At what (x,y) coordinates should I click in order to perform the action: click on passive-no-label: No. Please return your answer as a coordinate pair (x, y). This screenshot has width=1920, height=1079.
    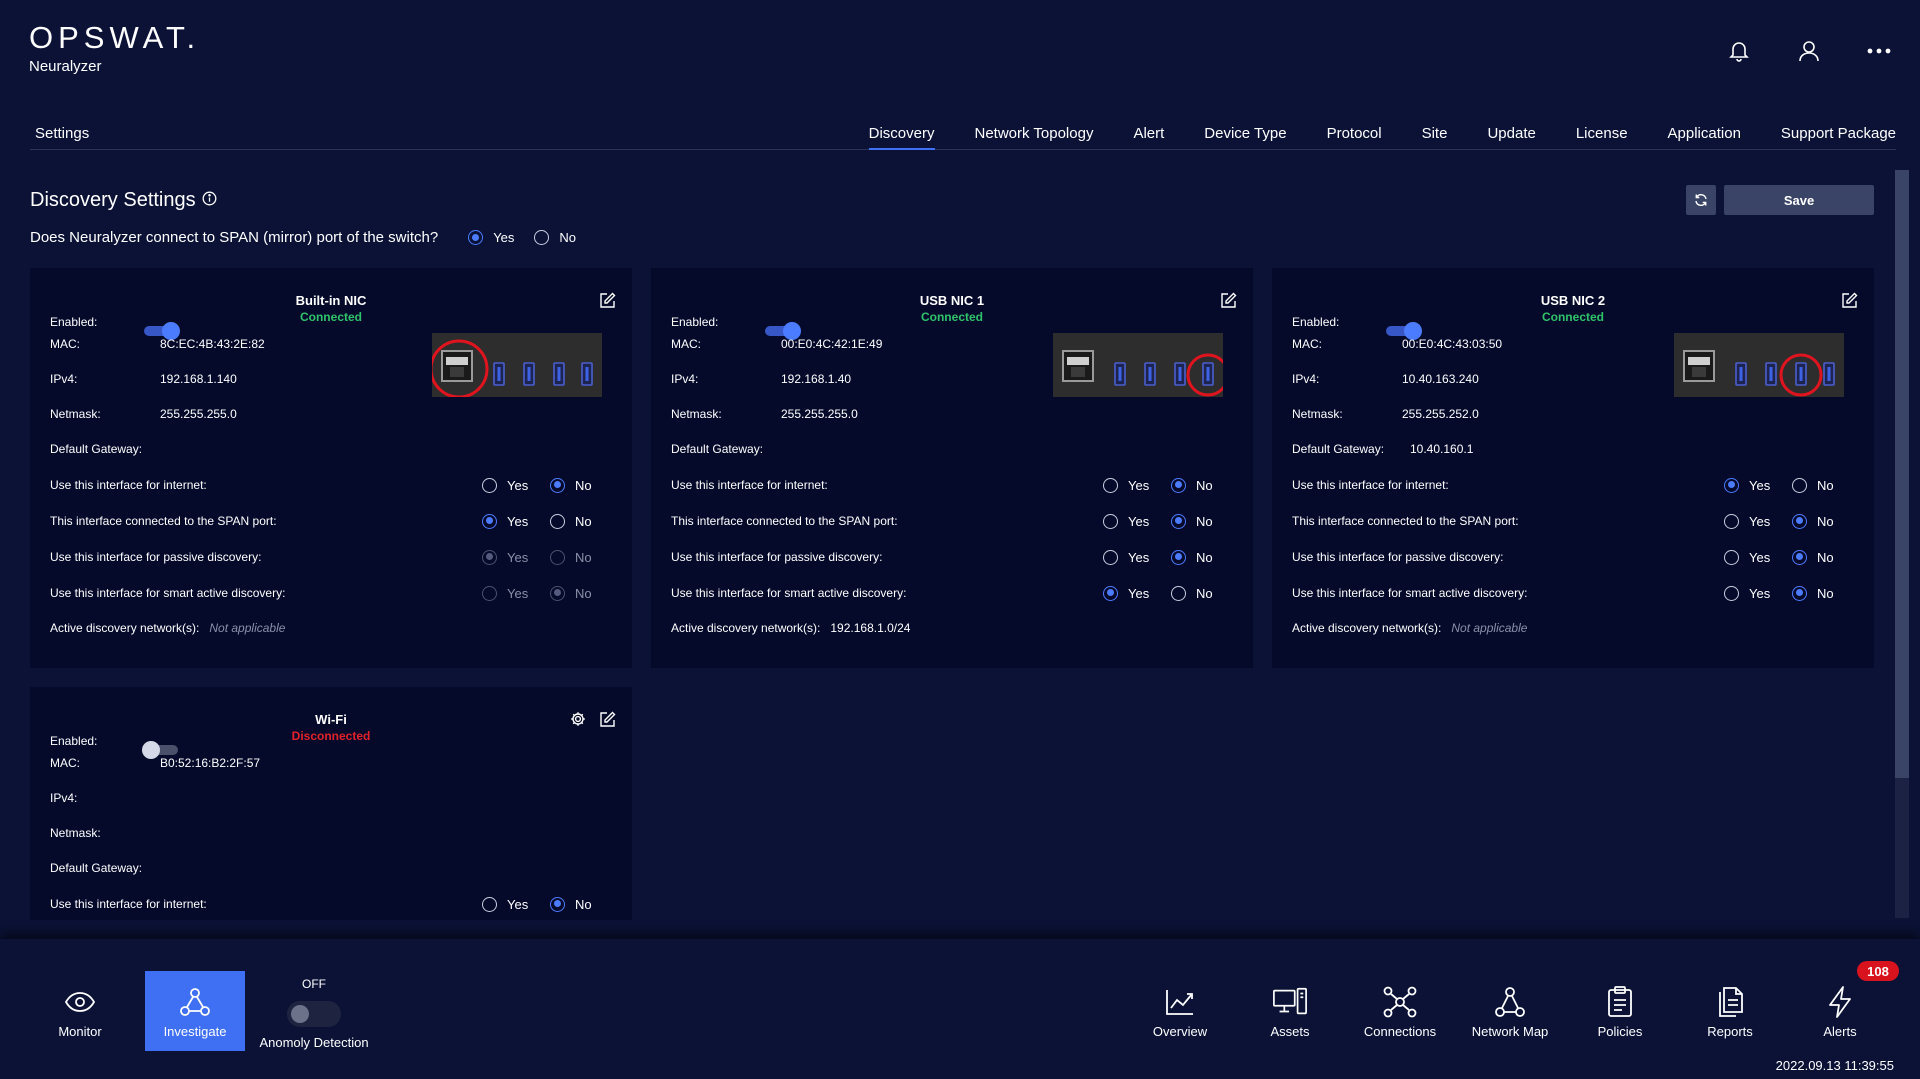
    Looking at the image, I should click on (583, 557).